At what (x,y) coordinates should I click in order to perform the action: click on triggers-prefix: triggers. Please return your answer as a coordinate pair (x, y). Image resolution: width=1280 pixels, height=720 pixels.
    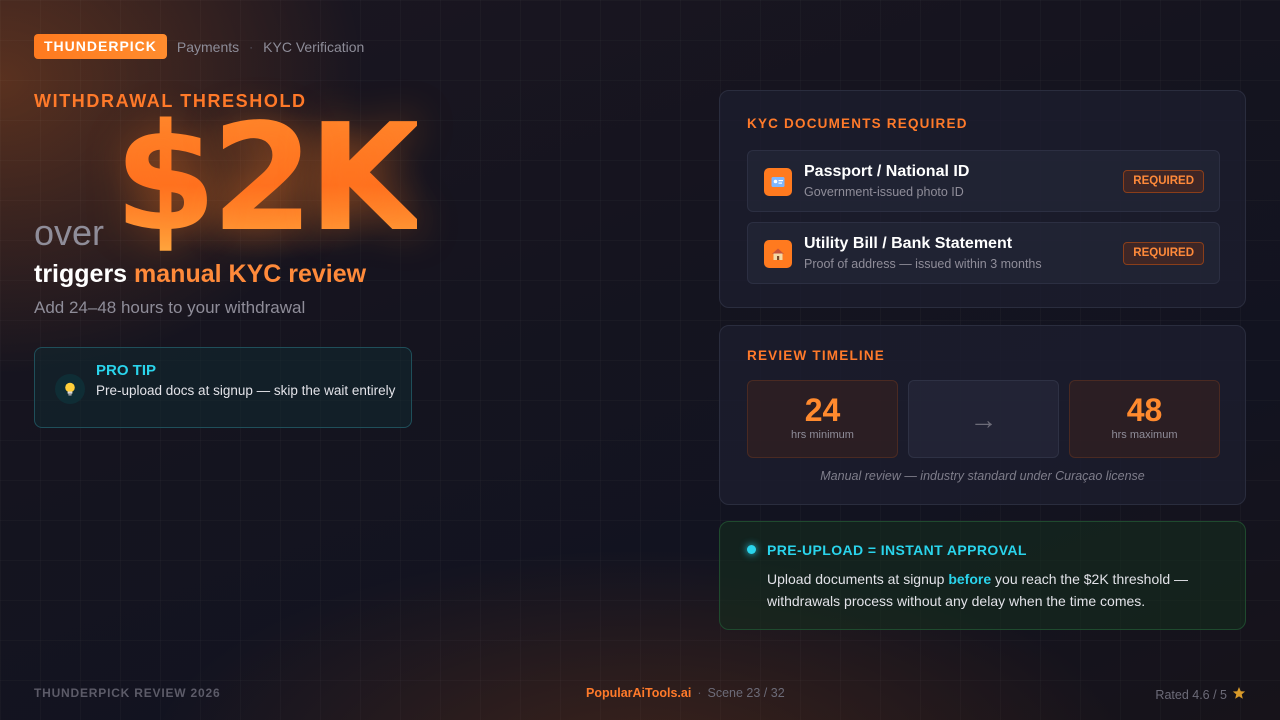
    Looking at the image, I should click on (81, 274).